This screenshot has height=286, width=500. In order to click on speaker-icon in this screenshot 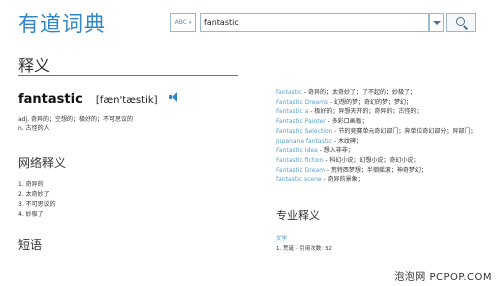, I will do `click(173, 96)`.